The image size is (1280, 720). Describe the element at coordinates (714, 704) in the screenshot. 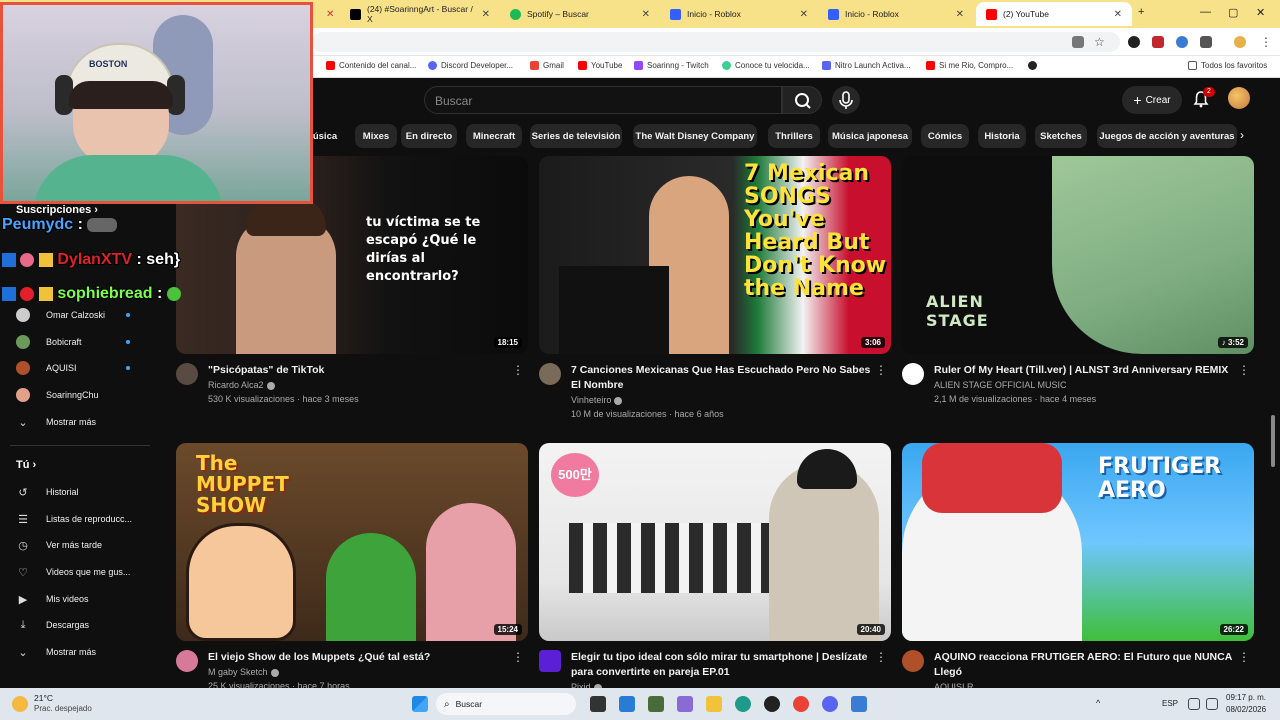

I see `file-explorer-icon` at that location.